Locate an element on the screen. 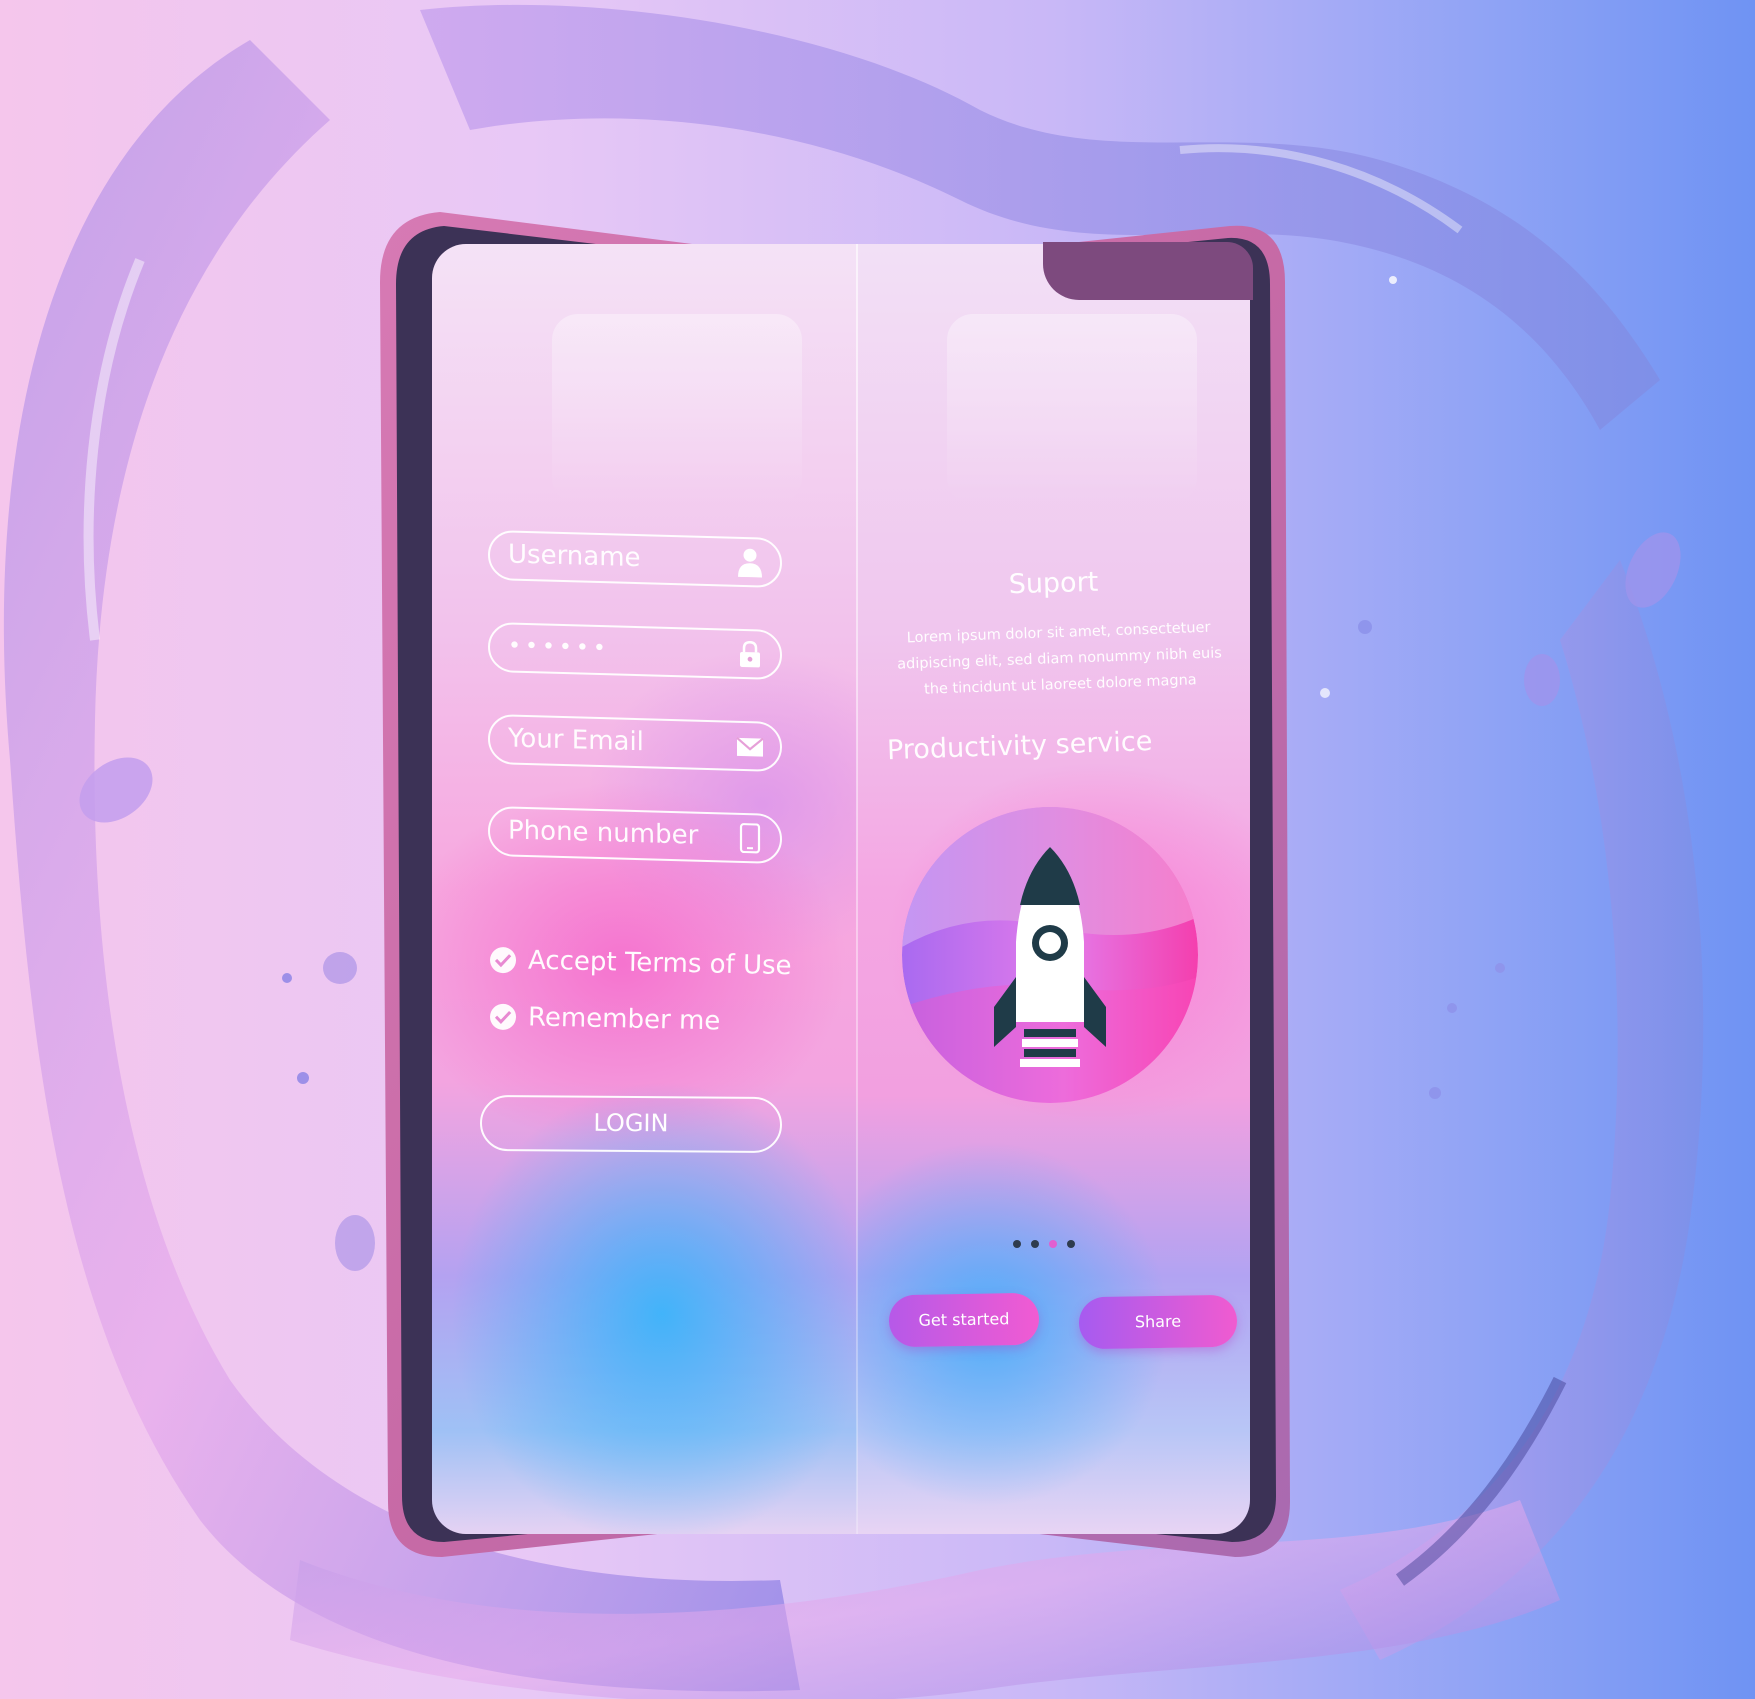 The height and width of the screenshot is (1699, 1755). accept-terms-label: Accept Terms of Use is located at coordinates (659, 963).